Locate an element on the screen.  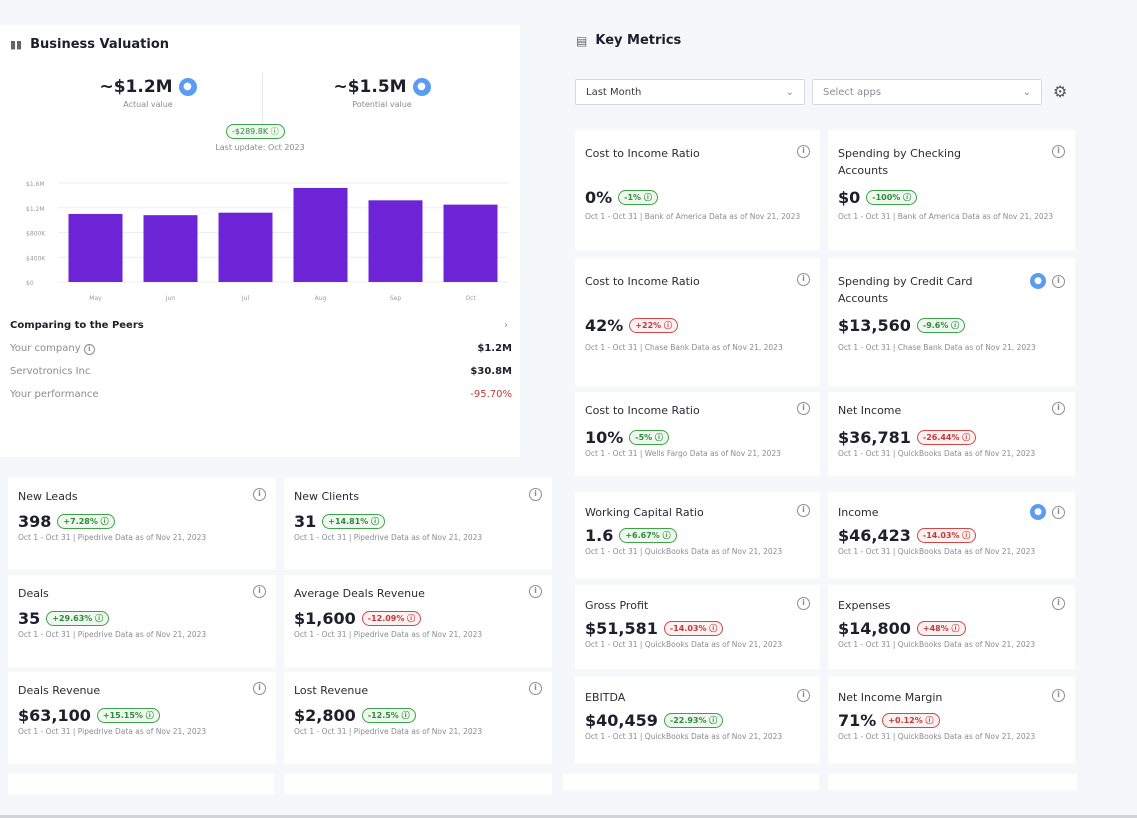
actual-value: ~$1.2M is located at coordinates (136, 87).